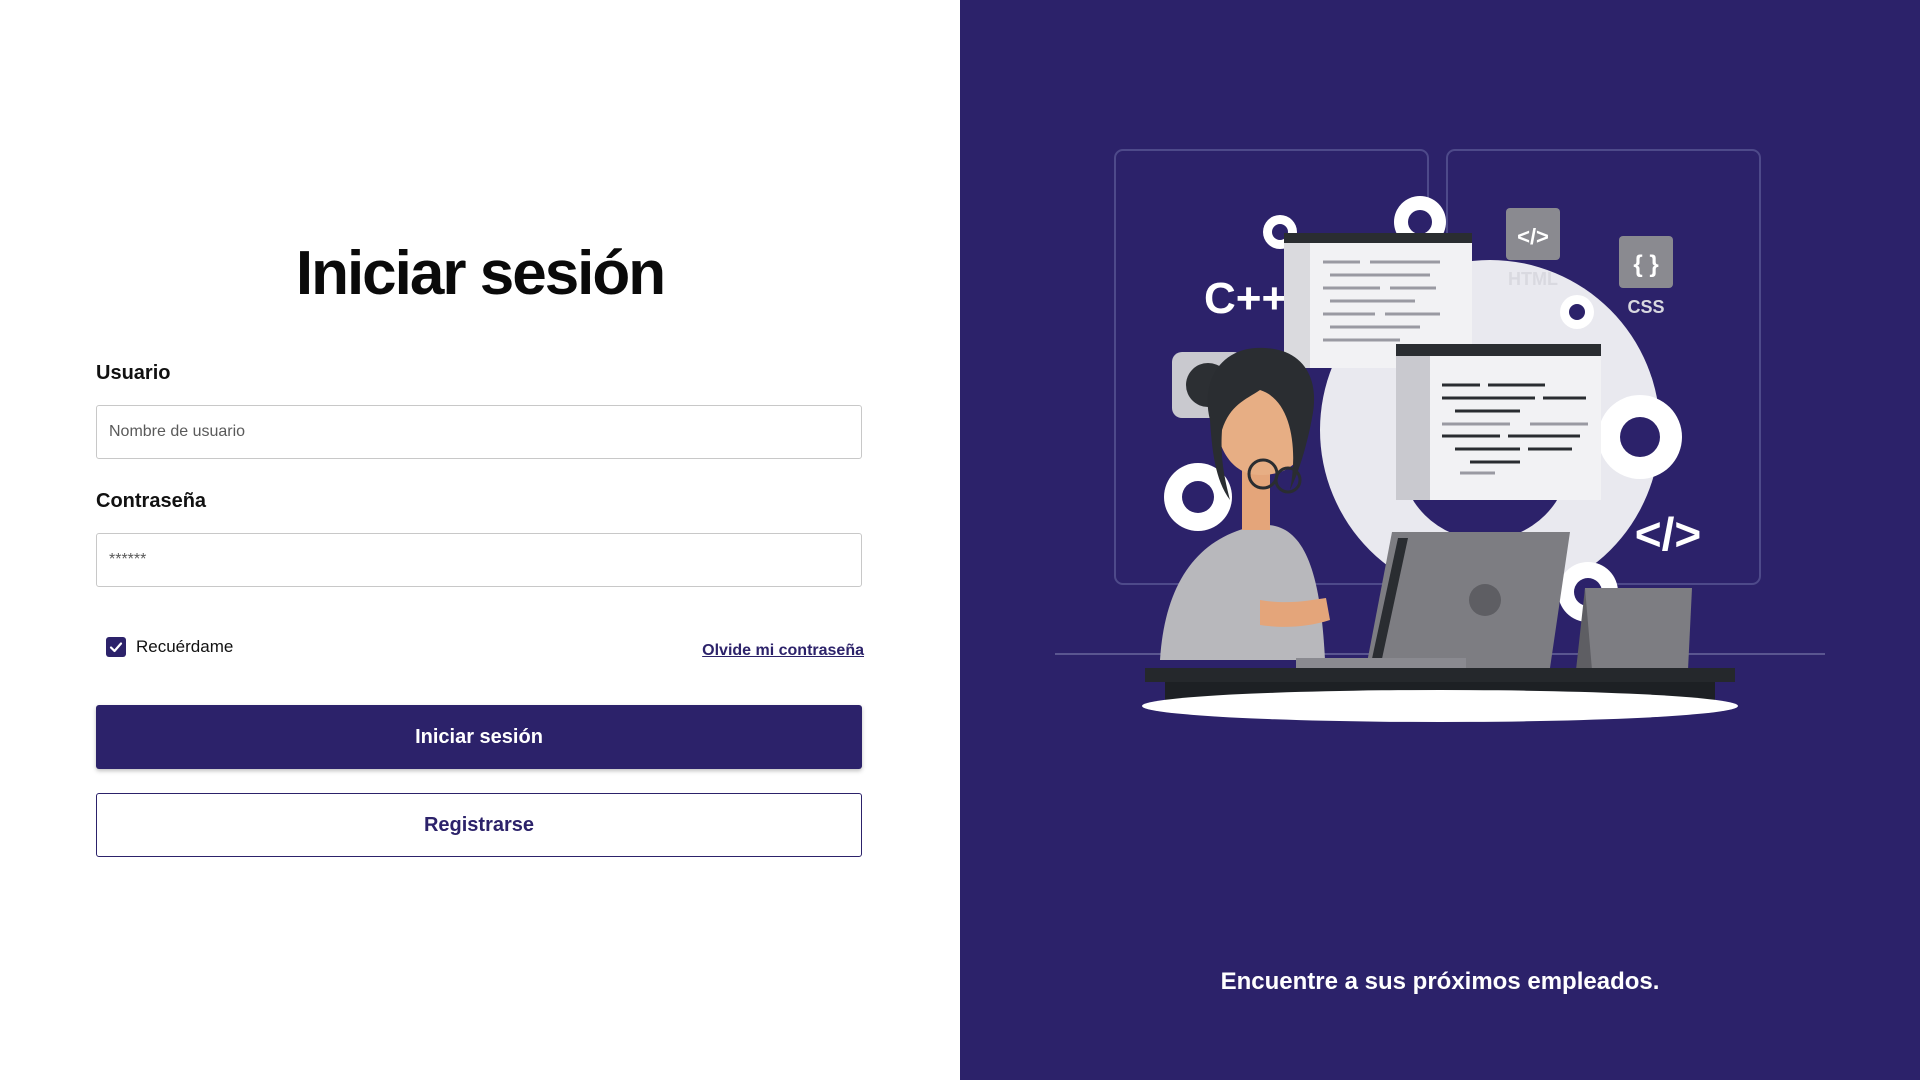 This screenshot has width=1920, height=1080. I want to click on remember-me-checkbox: Recuérdame, so click(169, 647).